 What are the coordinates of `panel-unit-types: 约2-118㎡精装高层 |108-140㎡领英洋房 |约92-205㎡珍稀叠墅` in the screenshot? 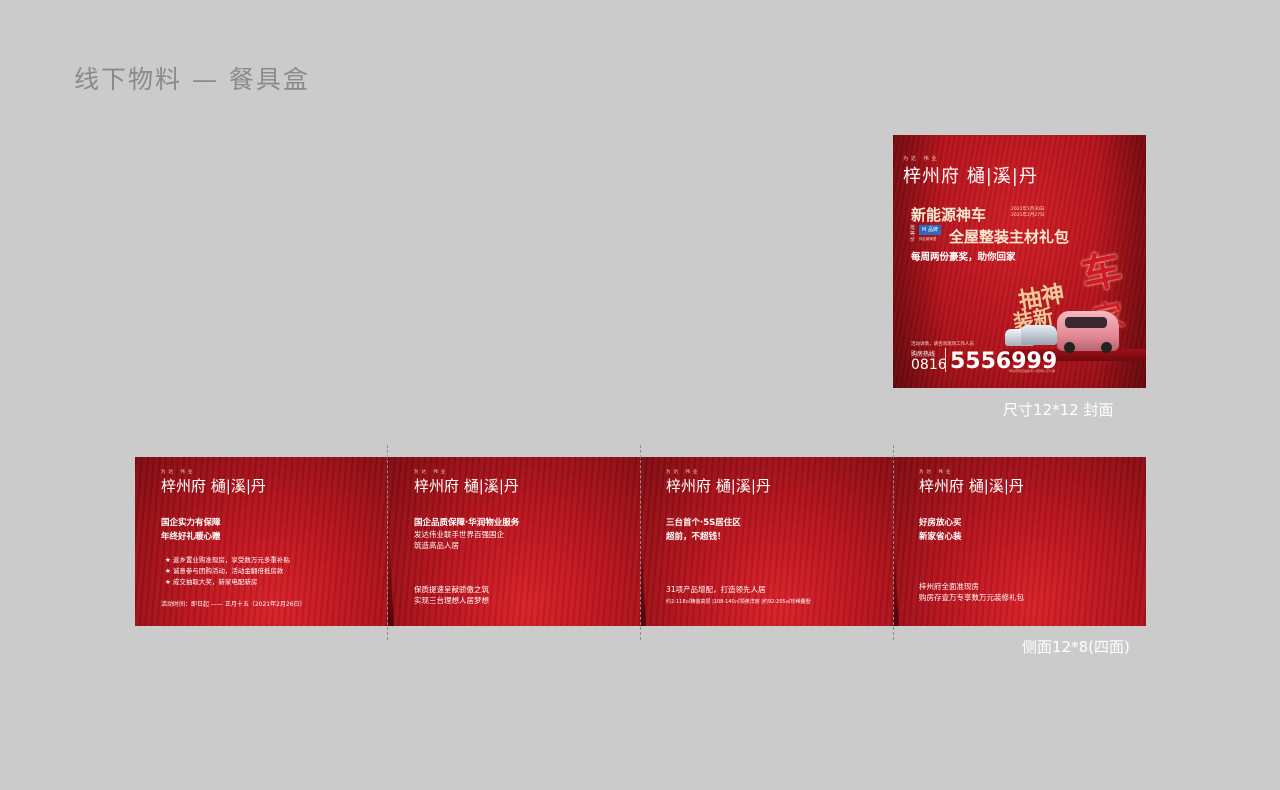 It's located at (738, 602).